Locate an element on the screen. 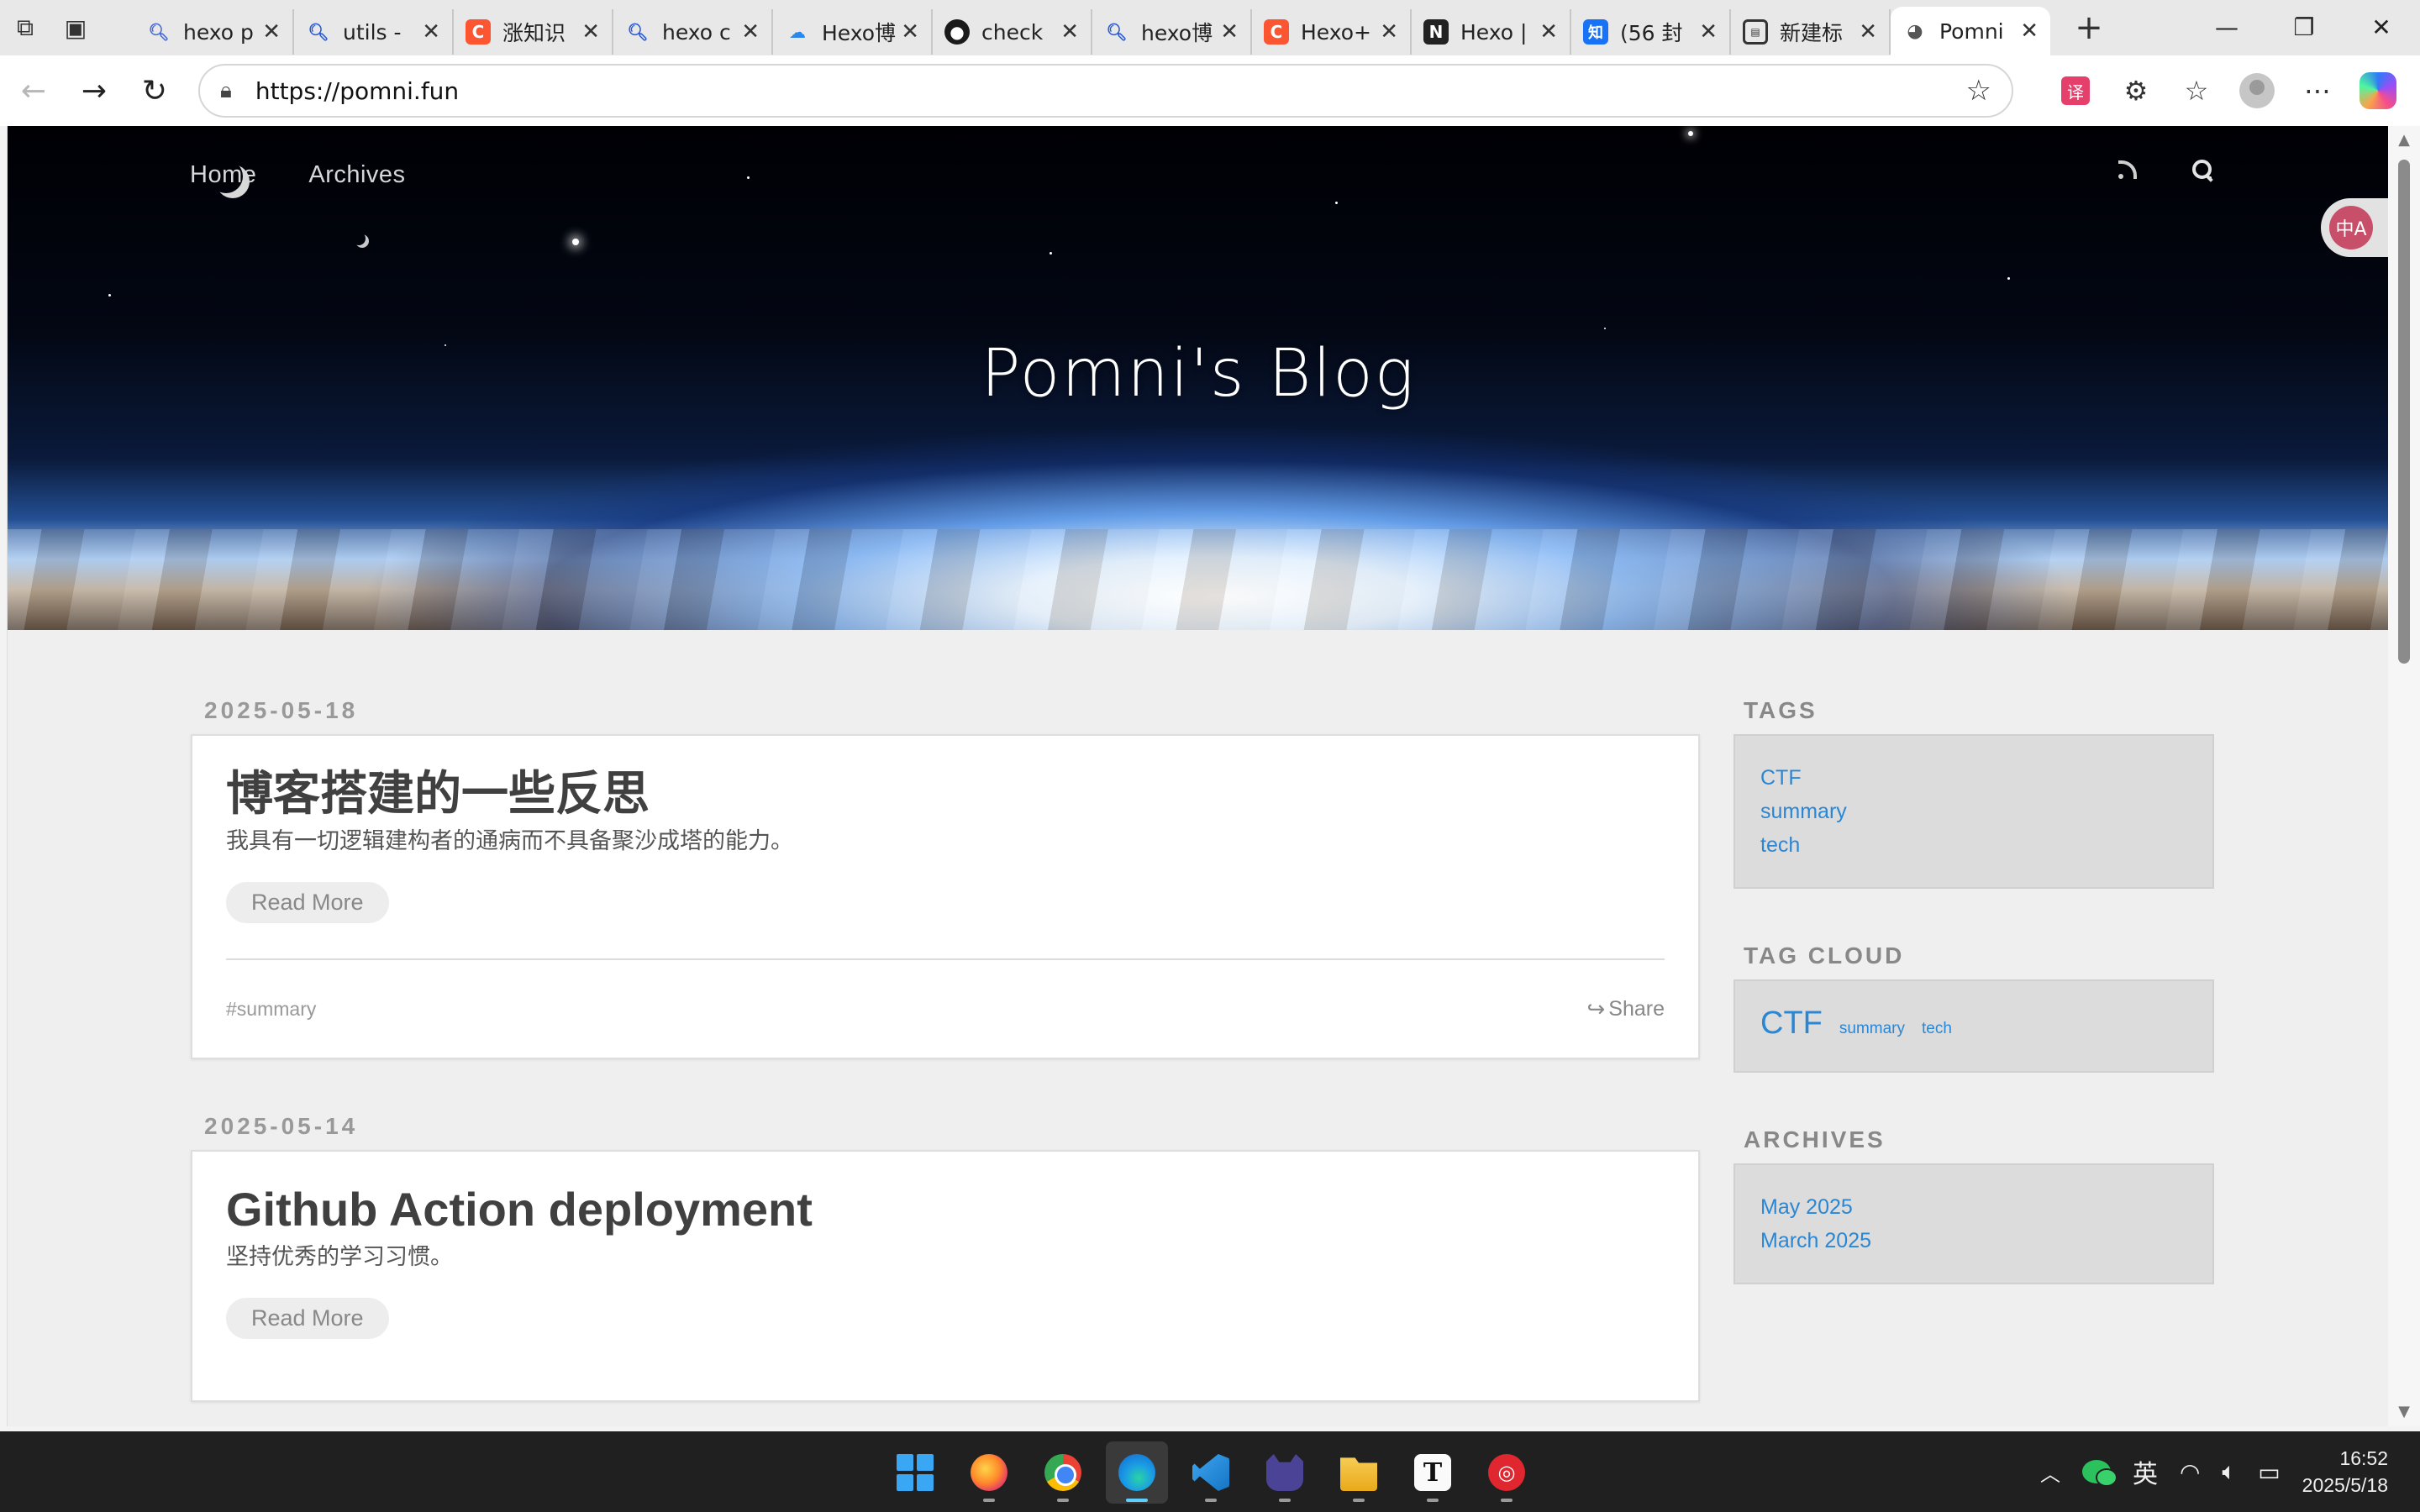  back-button: ← is located at coordinates (34, 90).